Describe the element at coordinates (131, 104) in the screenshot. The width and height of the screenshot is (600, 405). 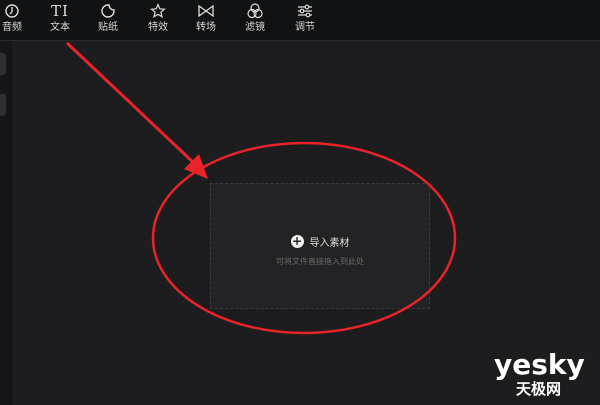
I see `annotation-arrow-line` at that location.